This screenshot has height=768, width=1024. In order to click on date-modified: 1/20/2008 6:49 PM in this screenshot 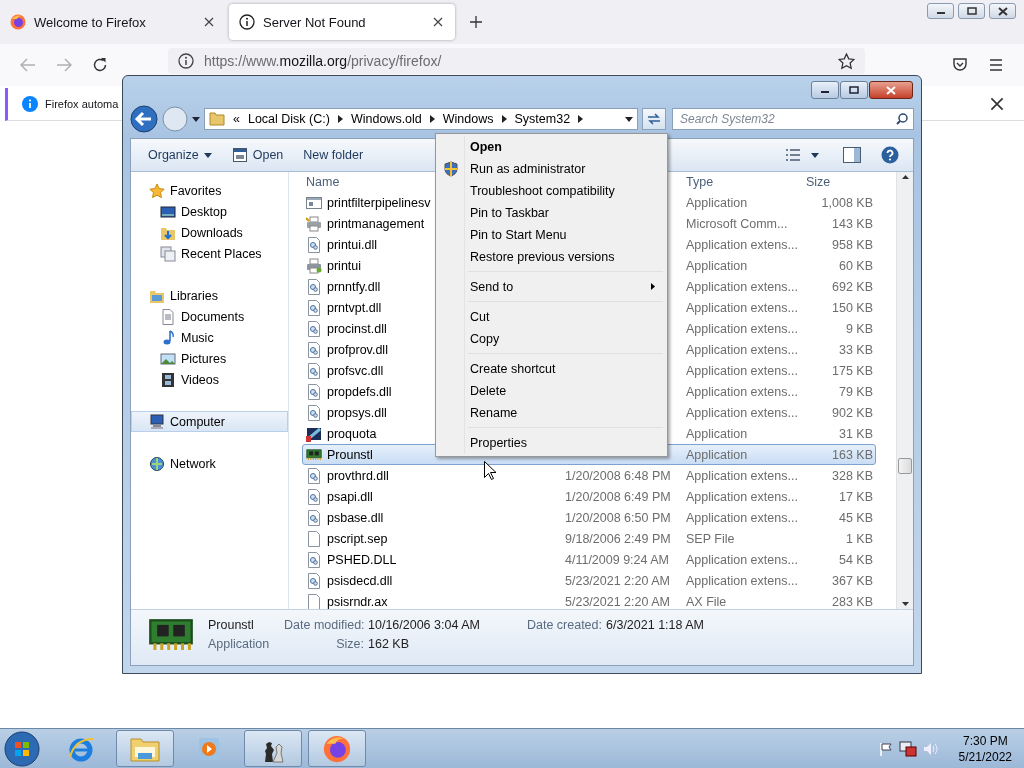, I will do `click(618, 496)`.